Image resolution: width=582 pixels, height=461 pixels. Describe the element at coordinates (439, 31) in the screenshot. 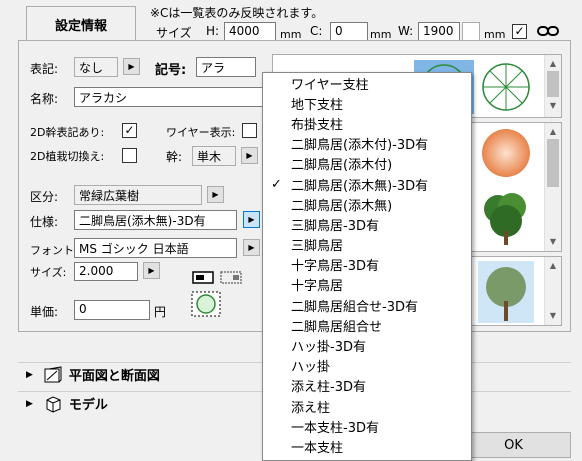

I see `width-input: 1900` at that location.